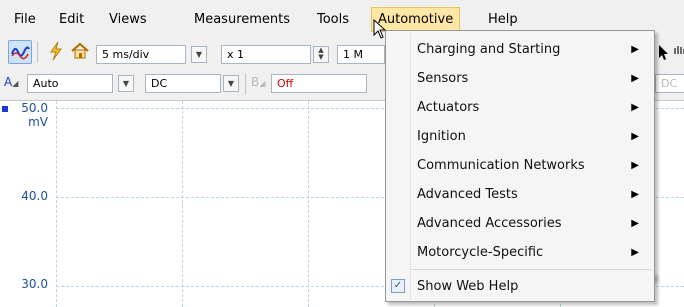  What do you see at coordinates (468, 286) in the screenshot?
I see `menu-item-label: Show Web Help` at bounding box center [468, 286].